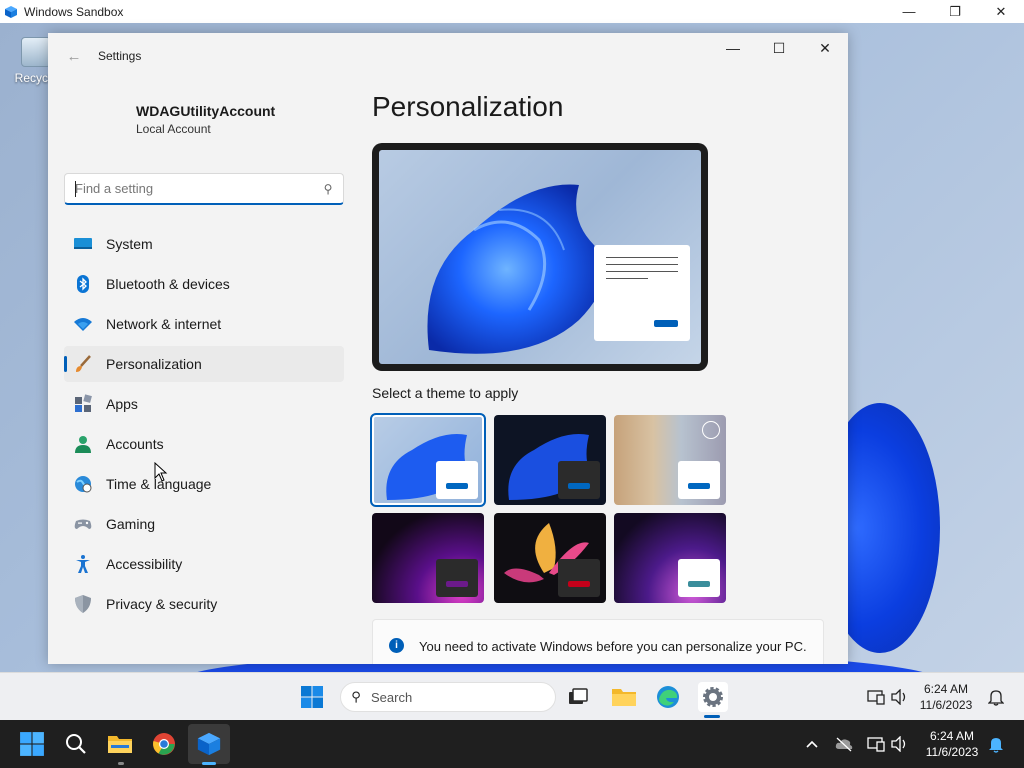 The height and width of the screenshot is (768, 1024). Describe the element at coordinates (204, 564) in the screenshot. I see `nav-item-accessibility: Accessibility` at that location.